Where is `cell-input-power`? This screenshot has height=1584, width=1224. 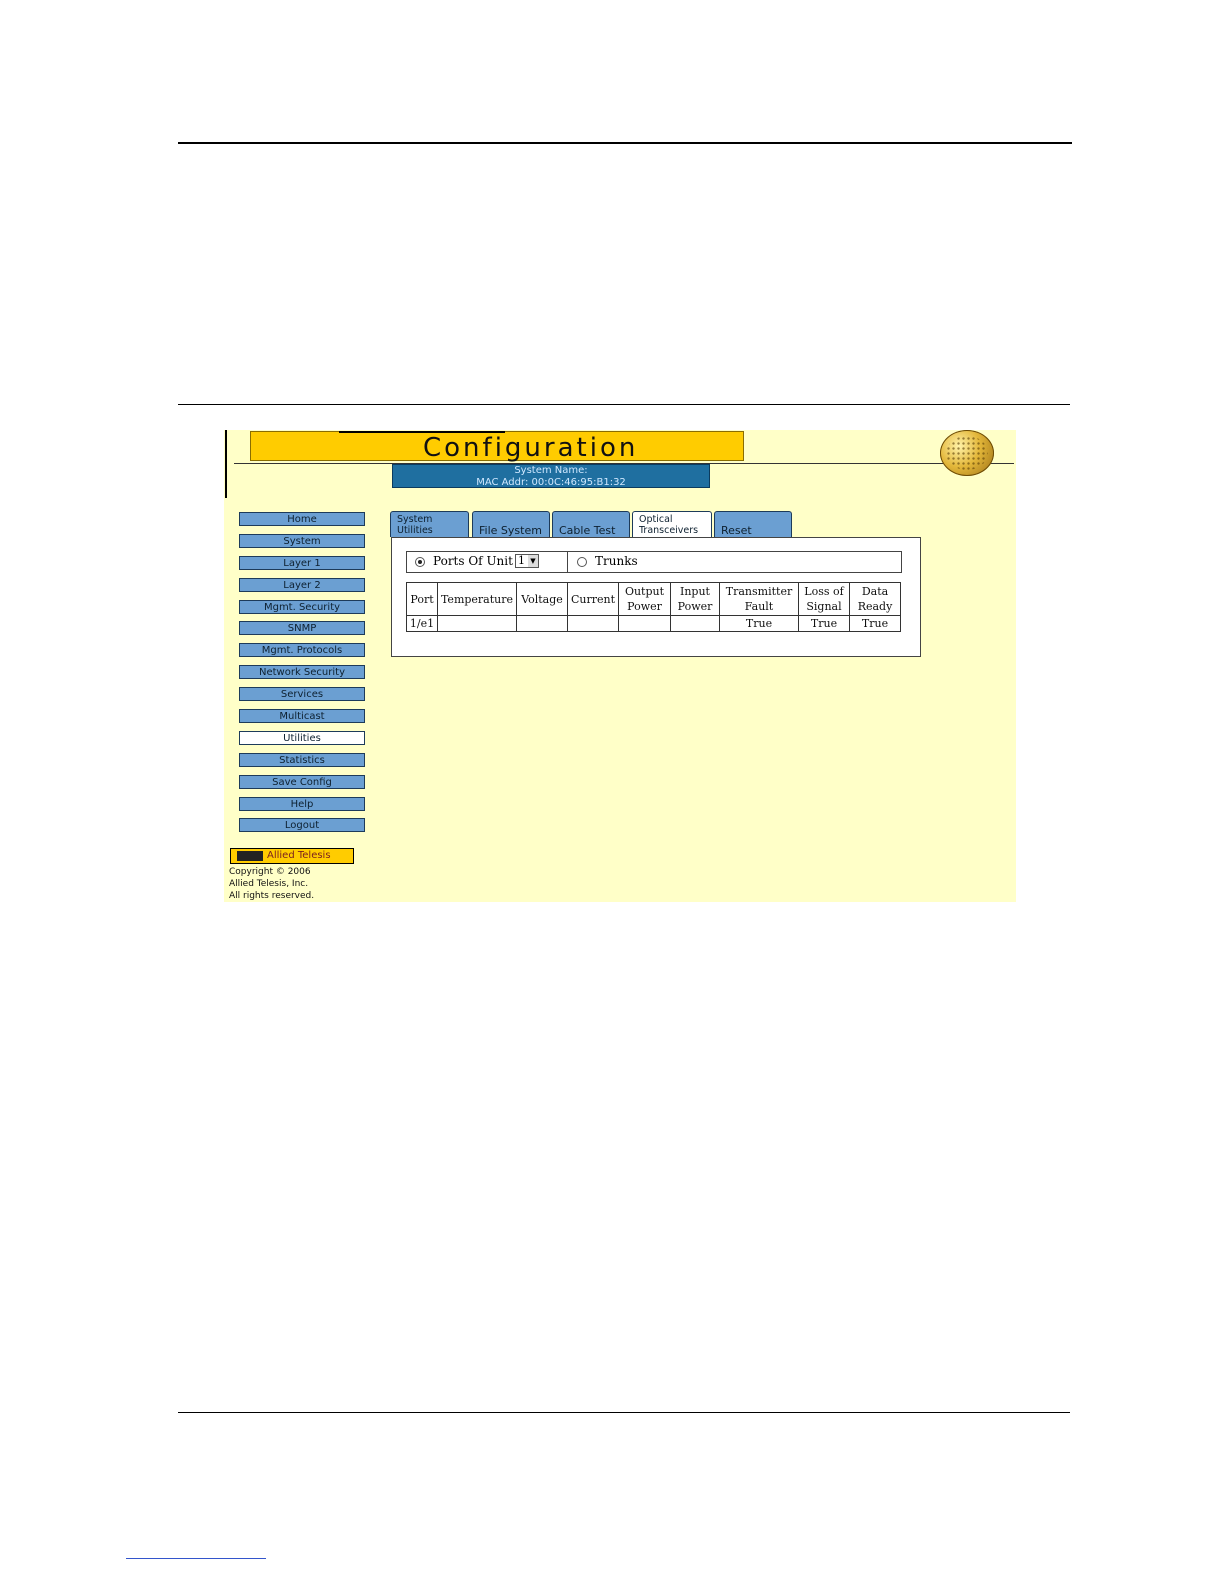
cell-input-power is located at coordinates (695, 623).